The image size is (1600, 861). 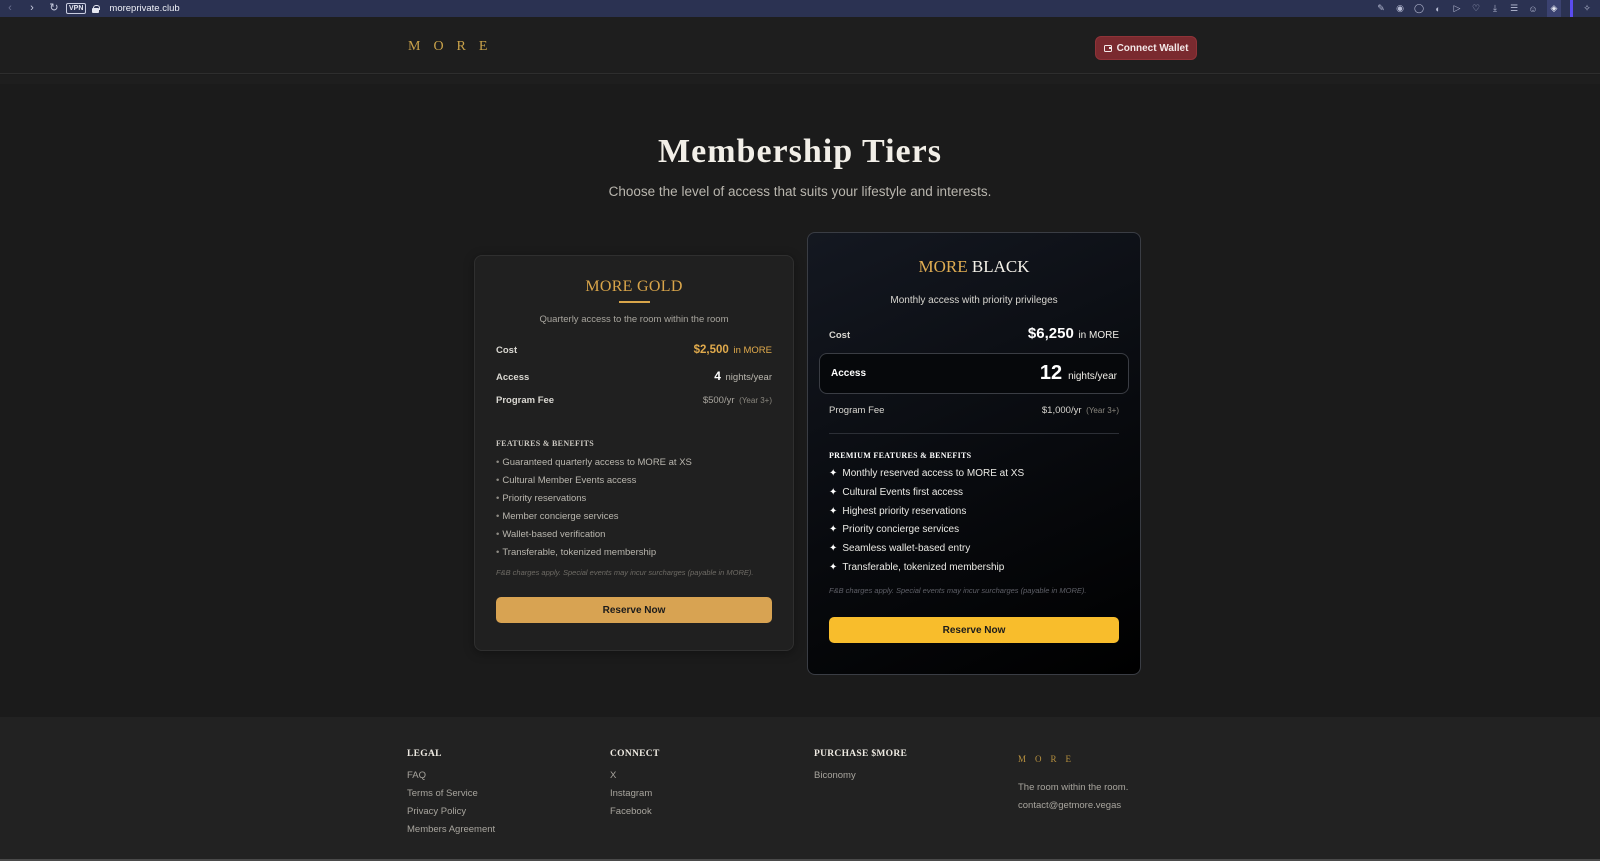 I want to click on extension-icon: ◈, so click(x=1554, y=8).